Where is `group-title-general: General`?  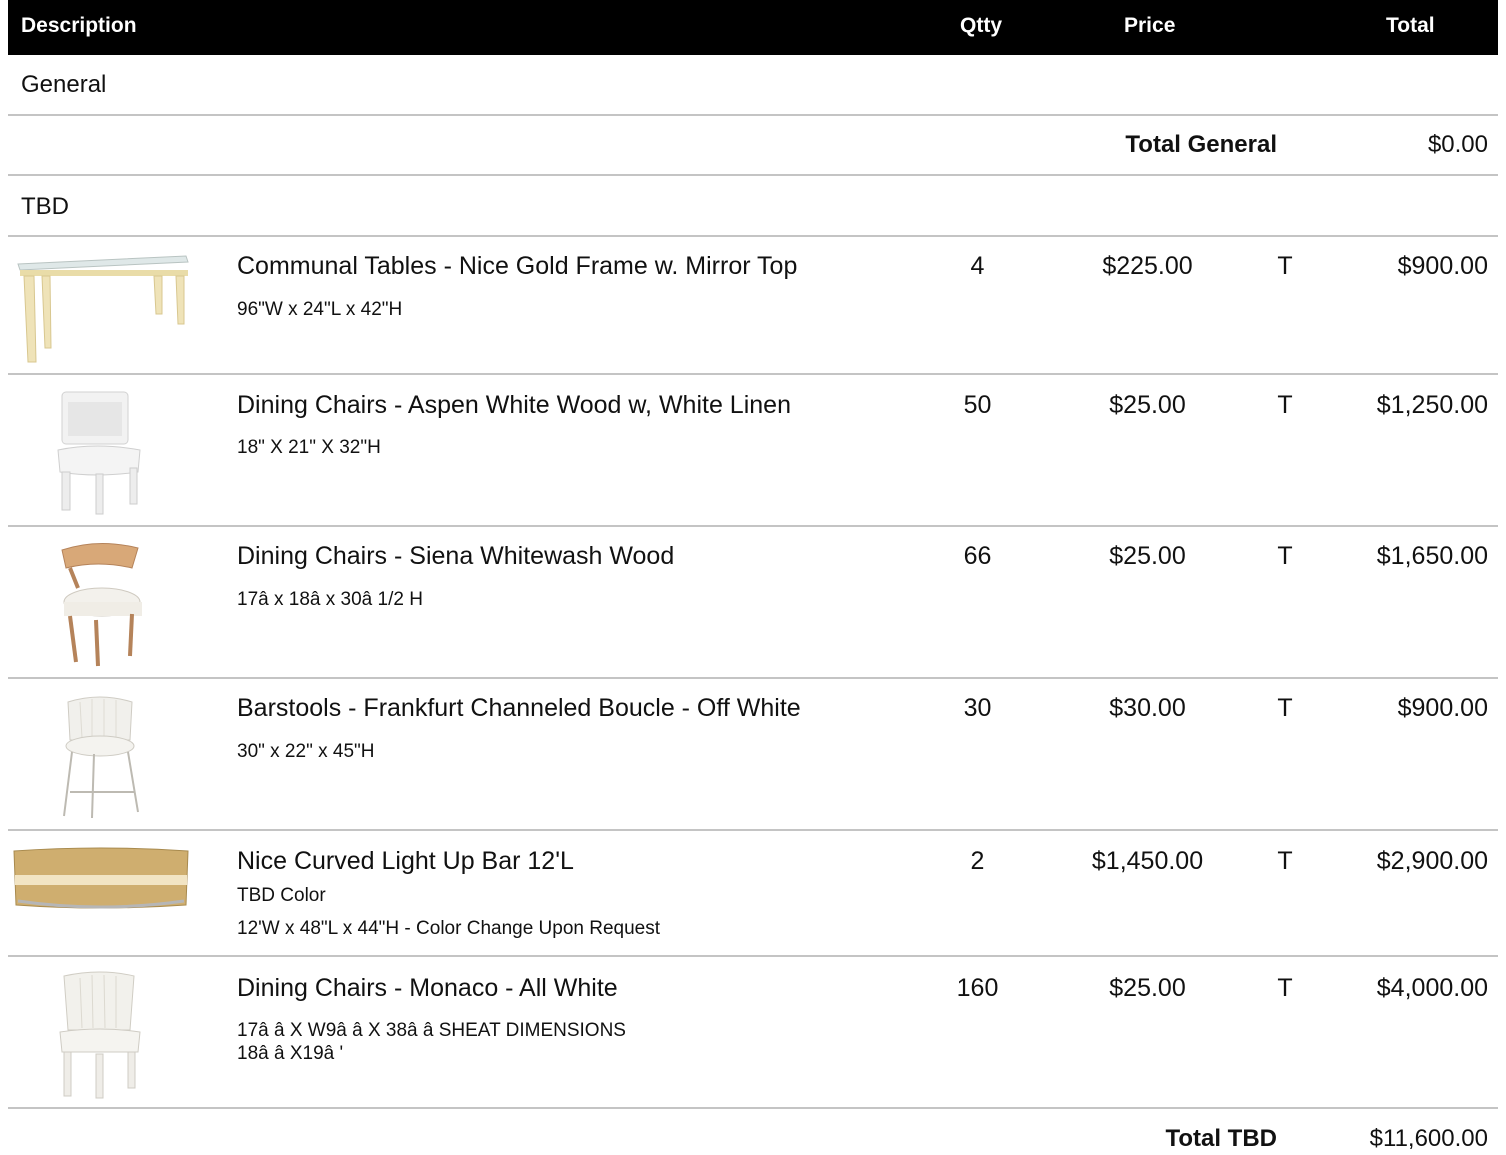 group-title-general: General is located at coordinates (64, 84).